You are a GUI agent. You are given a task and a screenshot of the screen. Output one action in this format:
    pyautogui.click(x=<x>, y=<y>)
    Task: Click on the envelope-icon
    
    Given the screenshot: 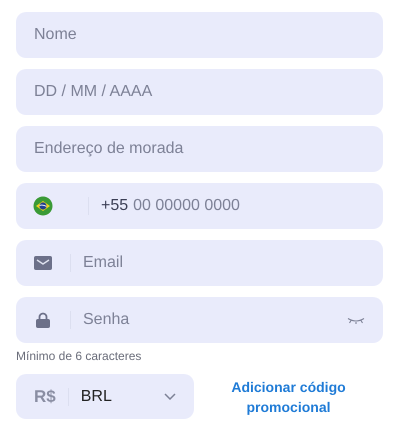 What is the action you would take?
    pyautogui.click(x=43, y=263)
    